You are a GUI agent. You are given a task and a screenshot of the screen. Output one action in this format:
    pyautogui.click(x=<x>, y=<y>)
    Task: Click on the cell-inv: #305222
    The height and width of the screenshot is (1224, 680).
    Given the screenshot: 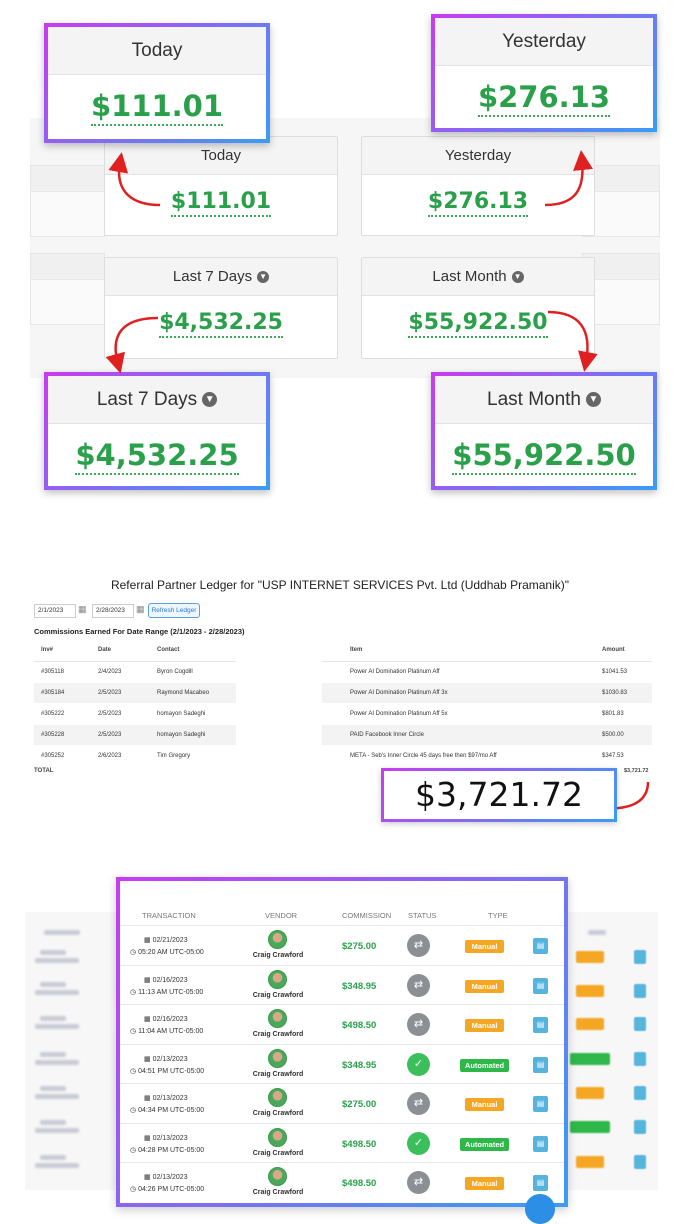 What is the action you would take?
    pyautogui.click(x=52, y=714)
    